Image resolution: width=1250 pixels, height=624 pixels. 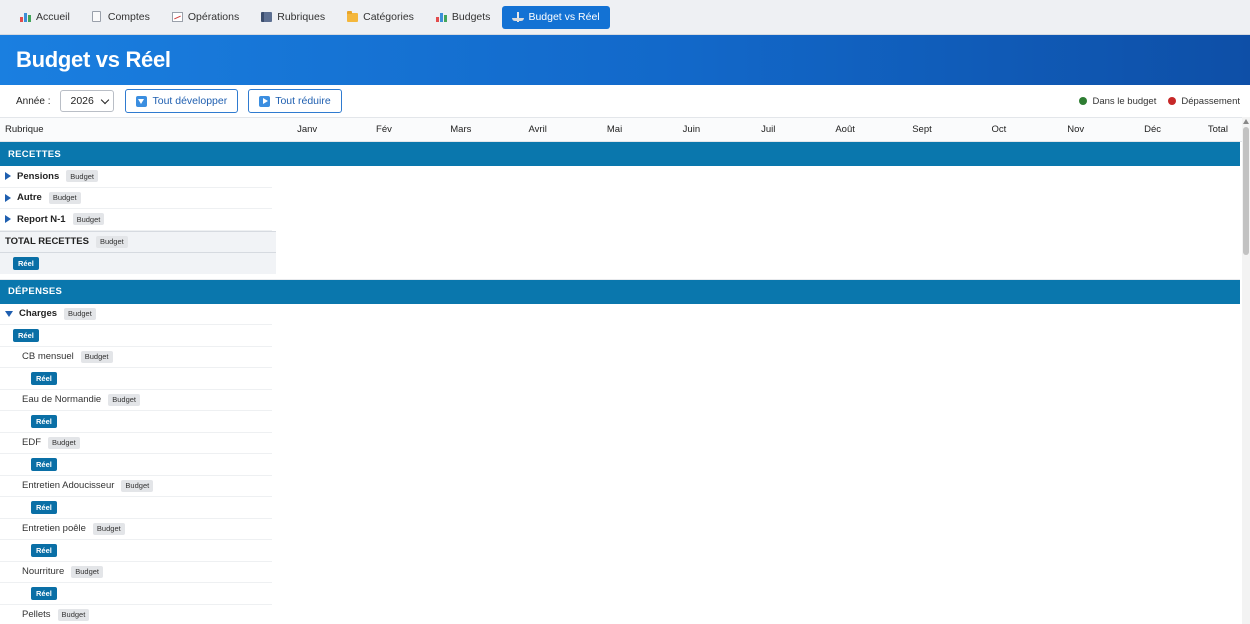 What do you see at coordinates (213, 17) in the screenshot?
I see `nav-label: Opérations` at bounding box center [213, 17].